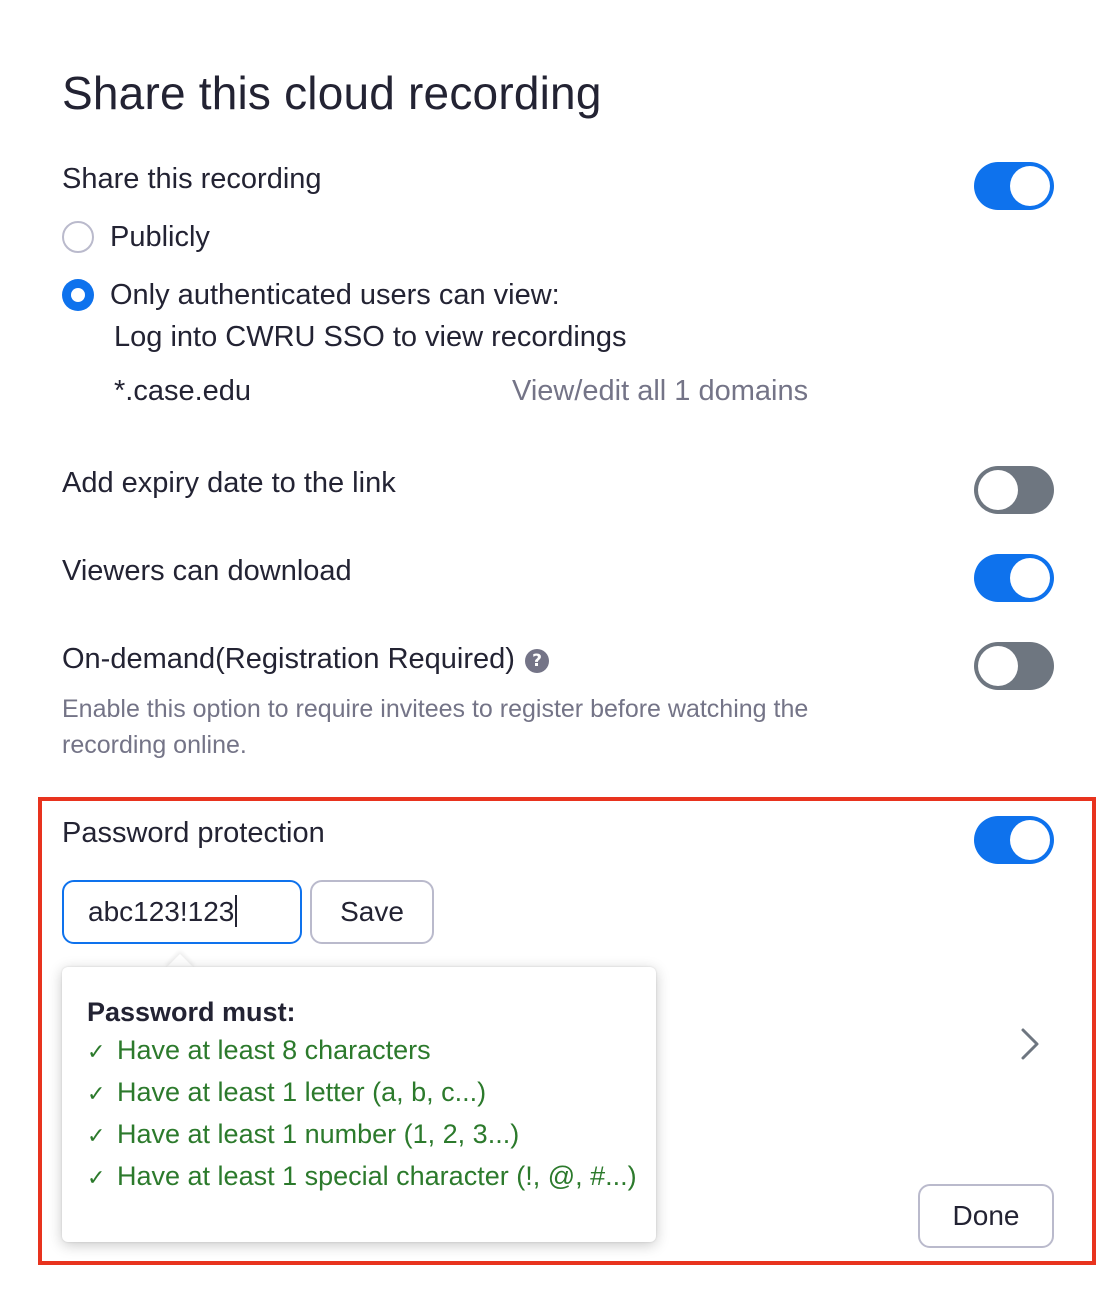  I want to click on on-demand-label: On-demand(Registration Required), so click(288, 659).